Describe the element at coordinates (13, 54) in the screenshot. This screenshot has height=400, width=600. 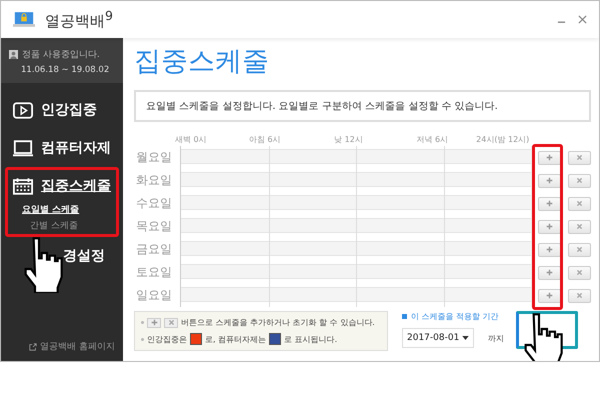
I see `user-icon` at that location.